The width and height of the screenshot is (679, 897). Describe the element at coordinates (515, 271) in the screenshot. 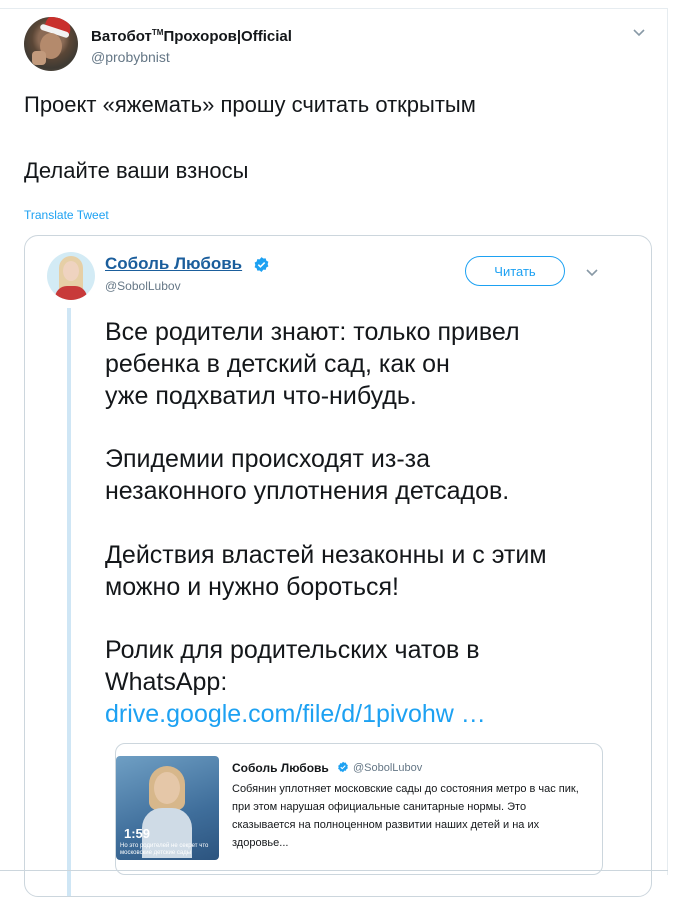

I see `follow-button: Читать` at that location.